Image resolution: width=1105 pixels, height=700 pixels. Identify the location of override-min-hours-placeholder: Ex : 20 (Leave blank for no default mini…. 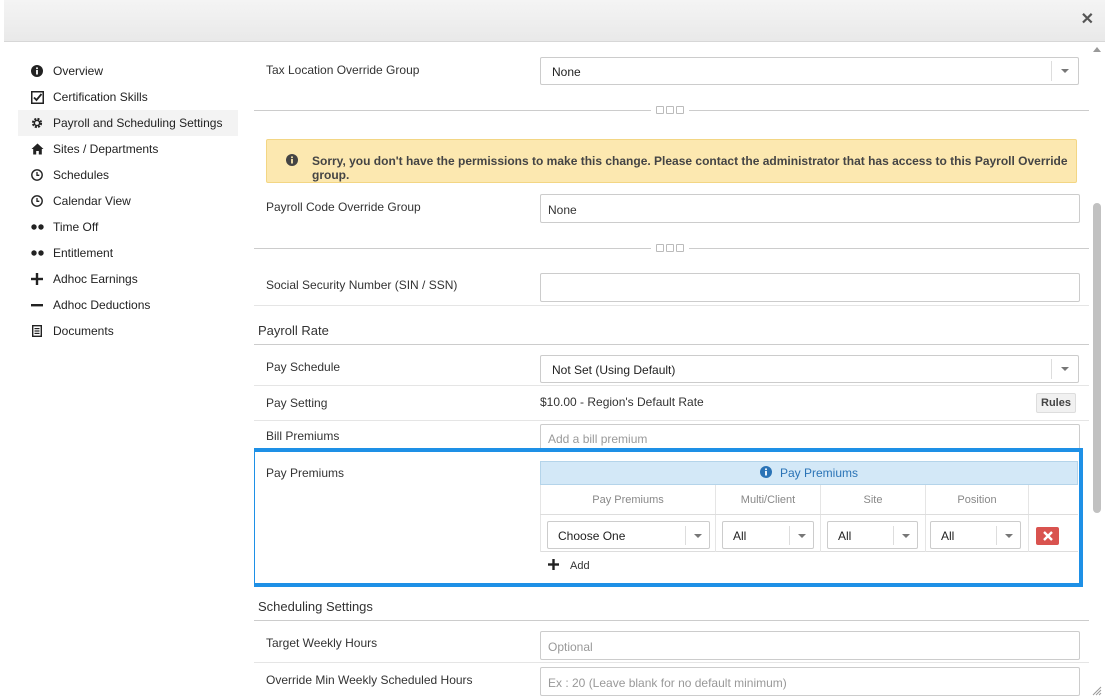
(667, 683).